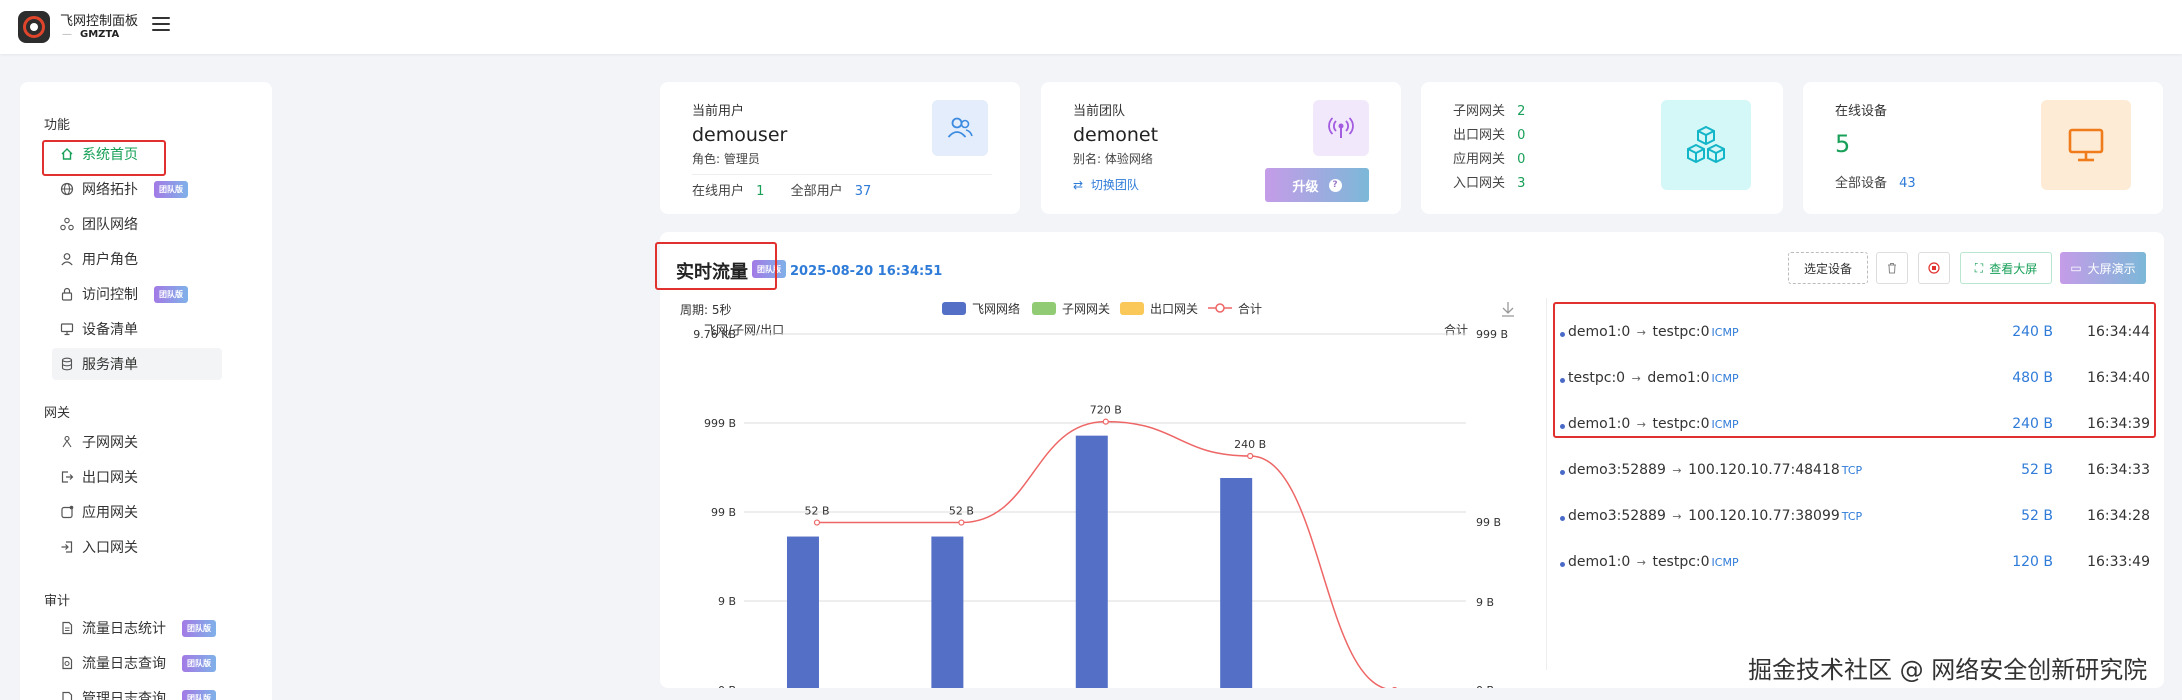  What do you see at coordinates (1843, 144) in the screenshot?
I see `online-devices-count: 5` at bounding box center [1843, 144].